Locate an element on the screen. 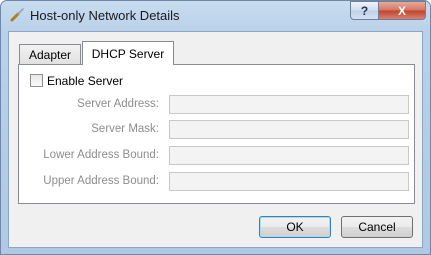 This screenshot has width=431, height=255. server-address-label: Server Address: is located at coordinates (118, 104).